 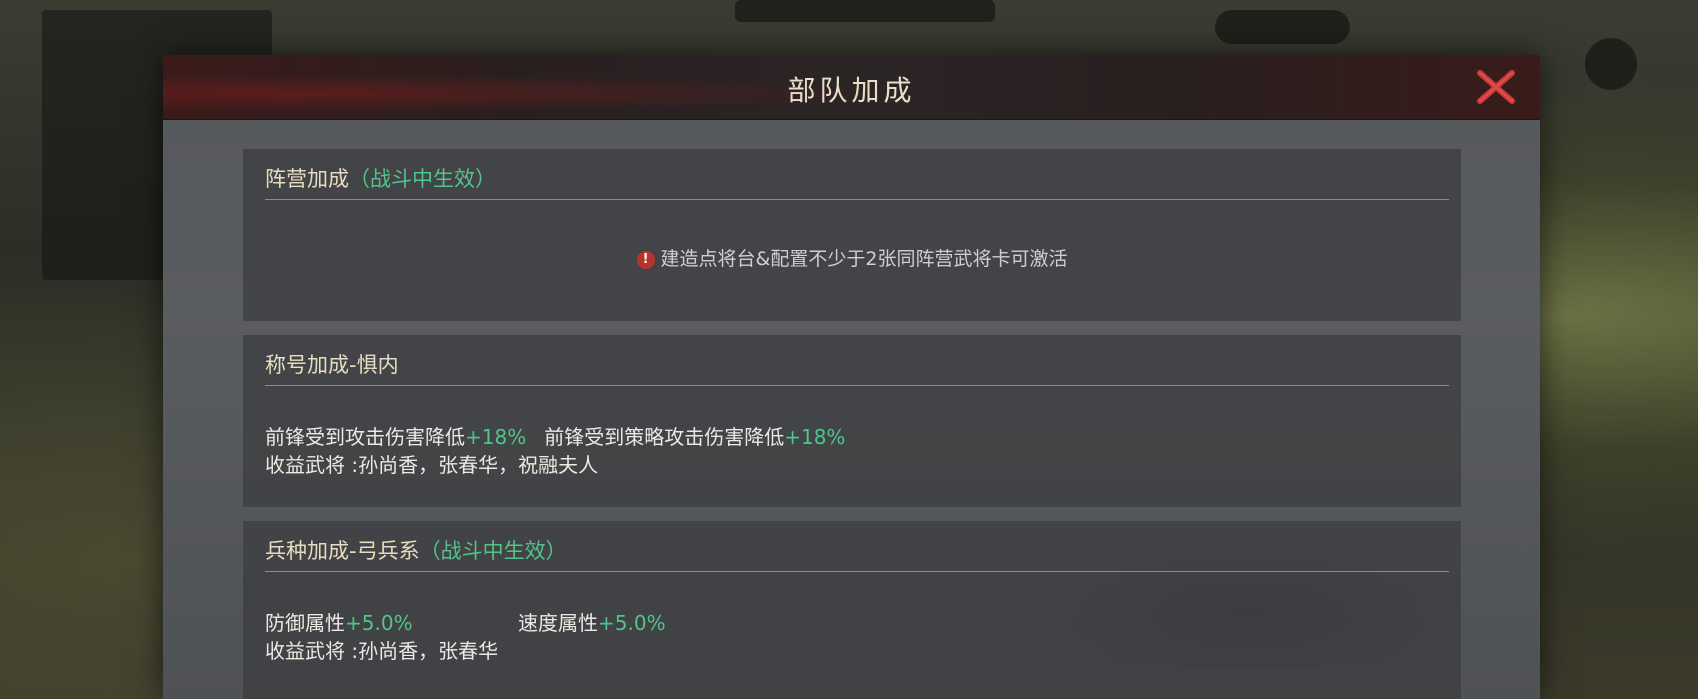 What do you see at coordinates (305, 623) in the screenshot?
I see `effect-label: 防御属性` at bounding box center [305, 623].